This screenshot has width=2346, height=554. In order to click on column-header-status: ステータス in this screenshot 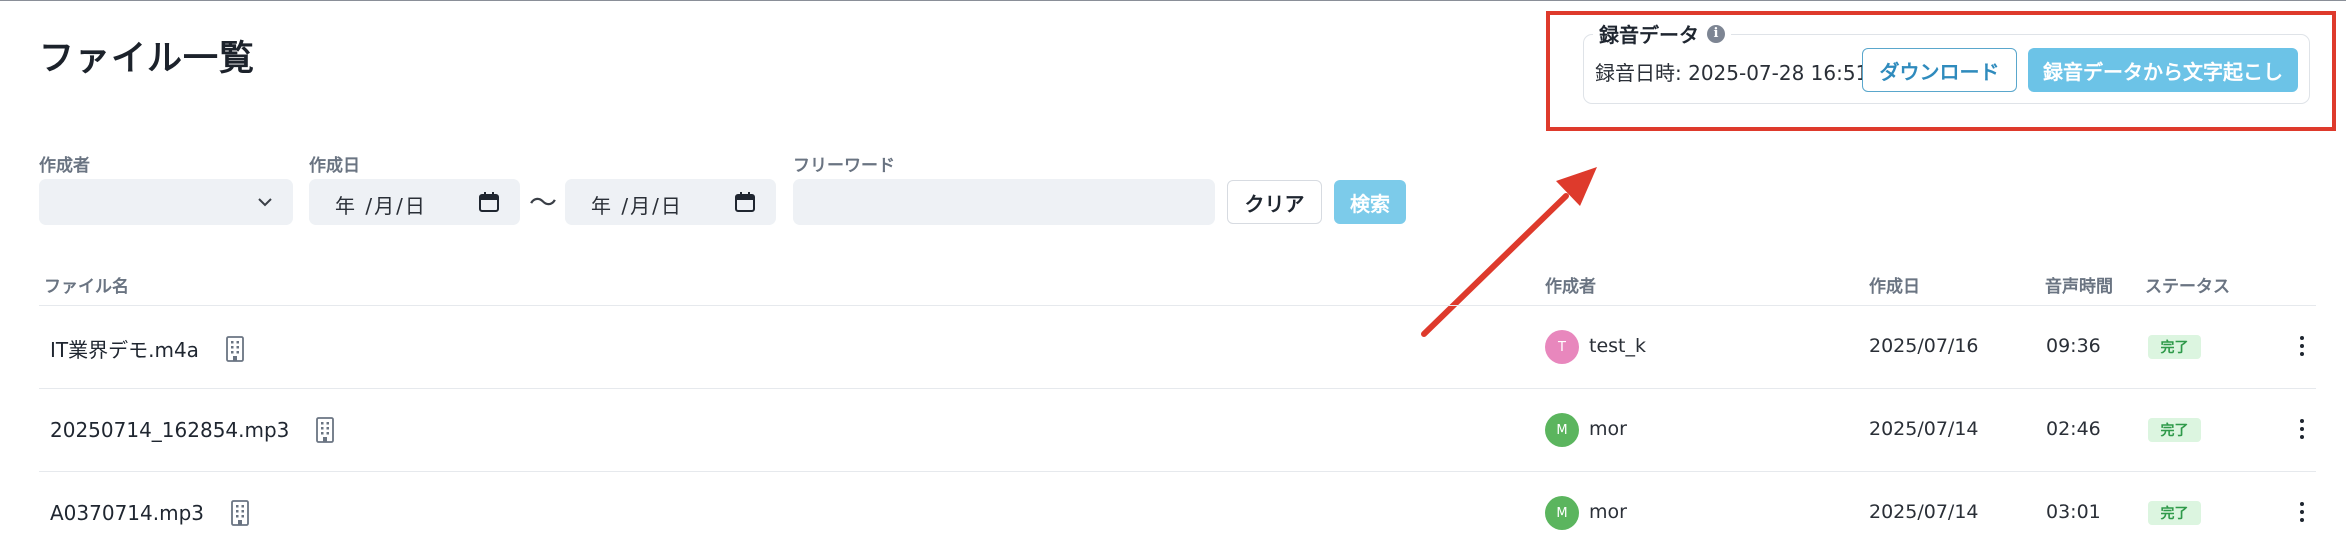, I will do `click(2187, 284)`.